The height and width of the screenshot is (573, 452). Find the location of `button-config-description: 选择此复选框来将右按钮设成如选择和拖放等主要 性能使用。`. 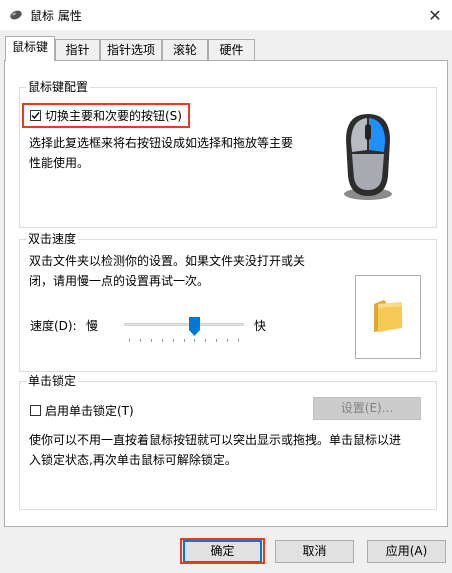

button-config-description: 选择此复选框来将右按钮设成如选择和拖放等主要 性能使用。 is located at coordinates (161, 153).